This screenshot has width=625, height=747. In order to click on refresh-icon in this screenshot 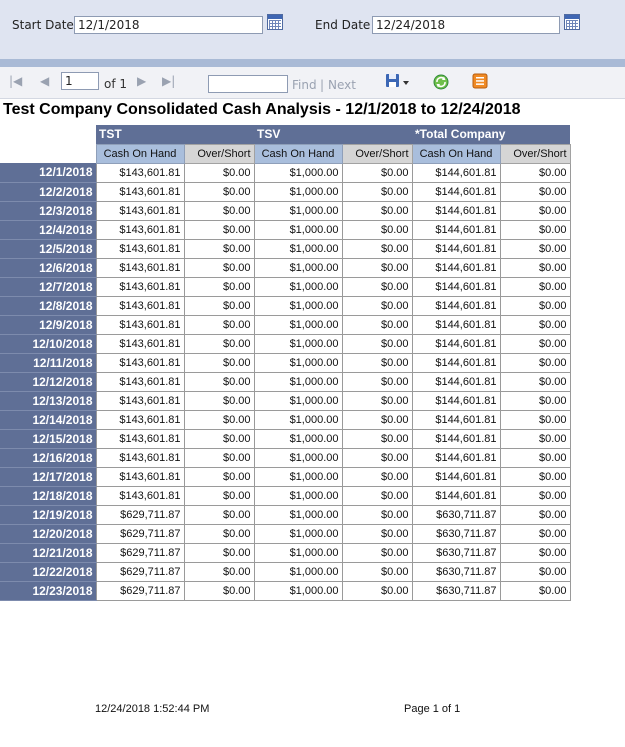, I will do `click(441, 82)`.